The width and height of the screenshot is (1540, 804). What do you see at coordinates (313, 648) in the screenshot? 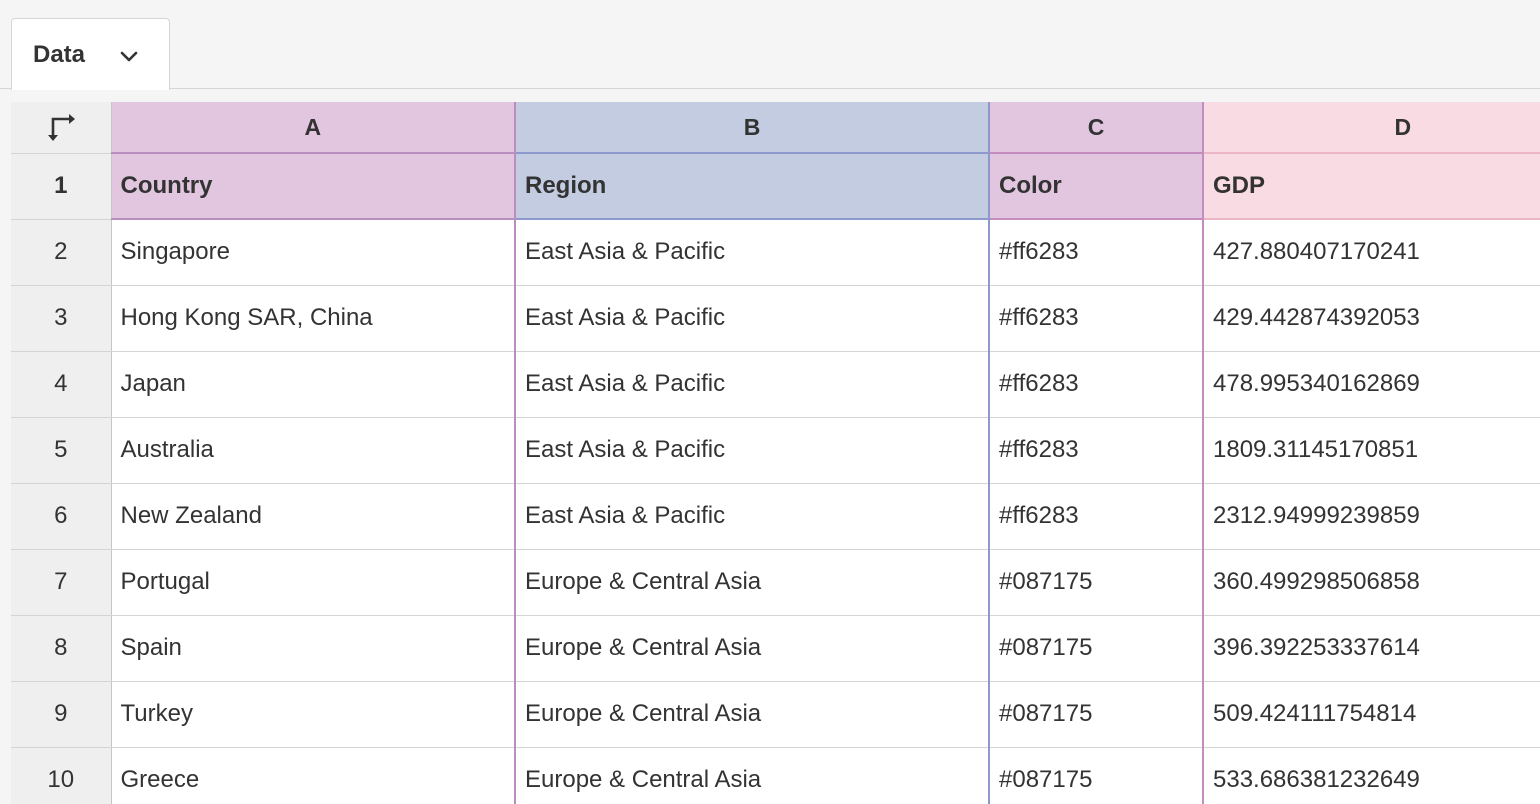
I see `cell: Spain` at bounding box center [313, 648].